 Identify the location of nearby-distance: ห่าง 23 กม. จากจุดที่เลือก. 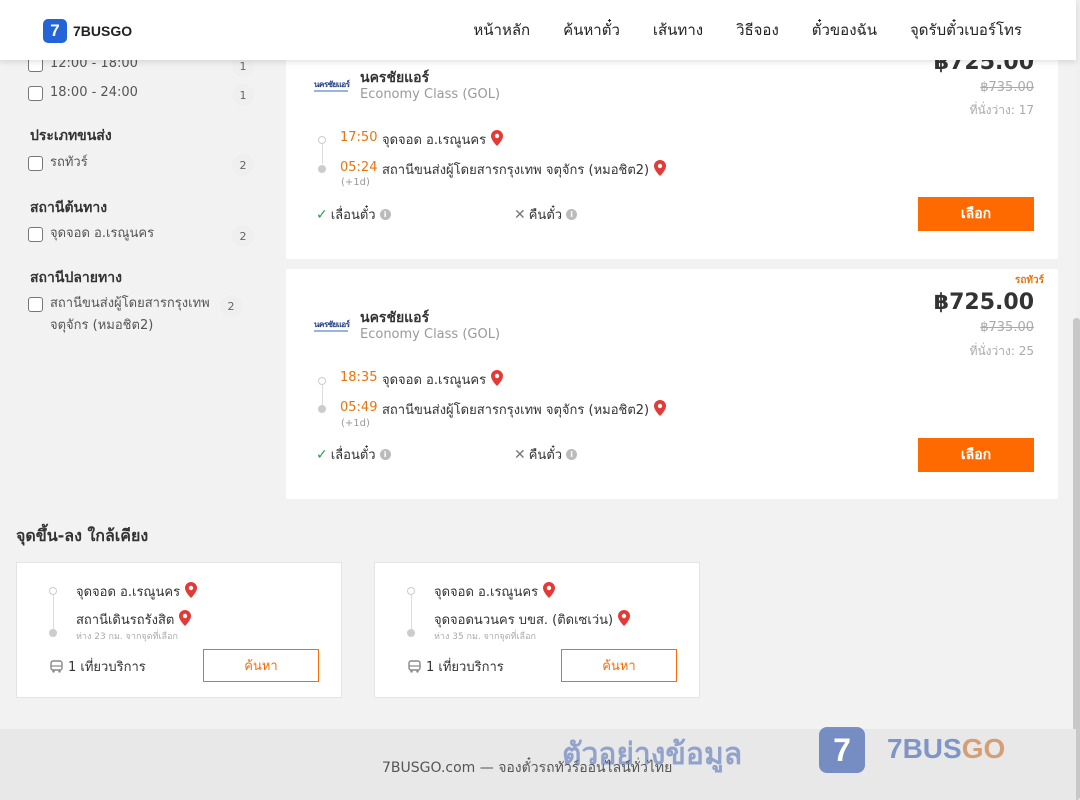
(127, 637).